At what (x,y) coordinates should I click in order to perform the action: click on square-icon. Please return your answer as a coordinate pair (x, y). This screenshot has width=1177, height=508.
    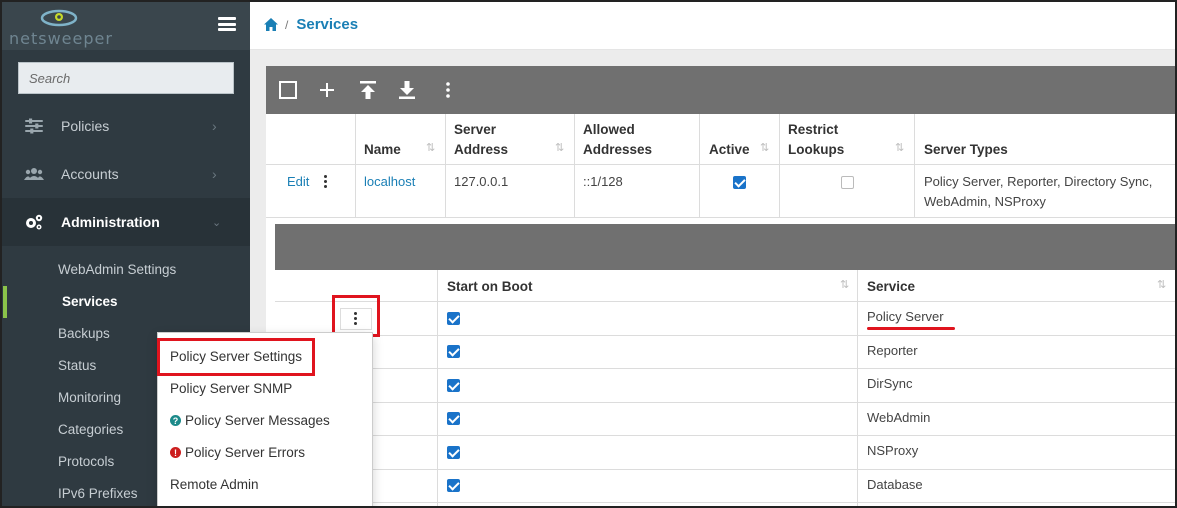
    Looking at the image, I should click on (288, 90).